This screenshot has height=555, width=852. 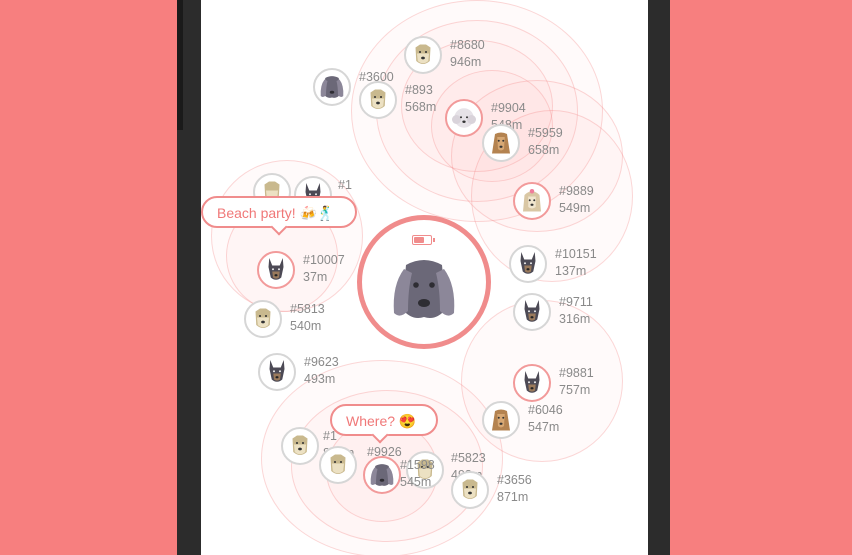 What do you see at coordinates (514, 488) in the screenshot?
I see `marker-label: #3656 871m` at bounding box center [514, 488].